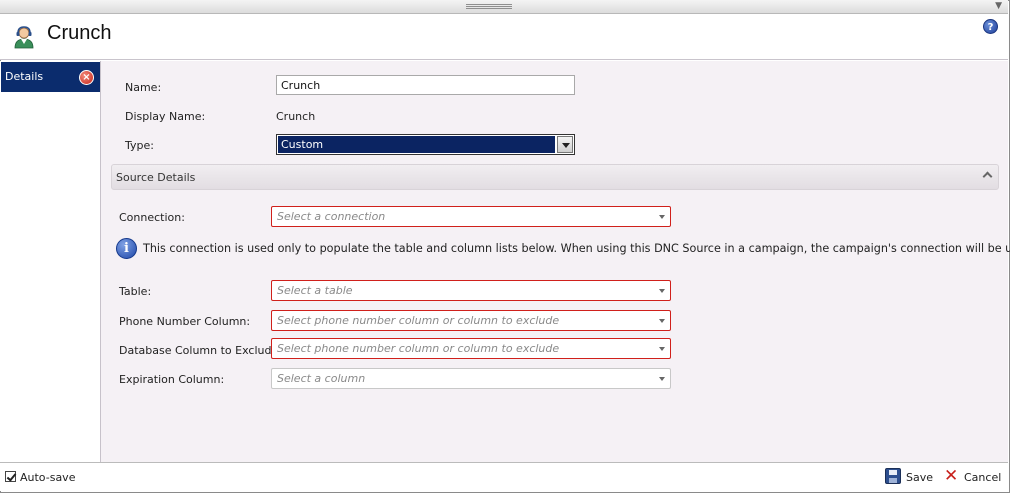  Describe the element at coordinates (951, 476) in the screenshot. I see `cancel-x-icon: ✕` at that location.